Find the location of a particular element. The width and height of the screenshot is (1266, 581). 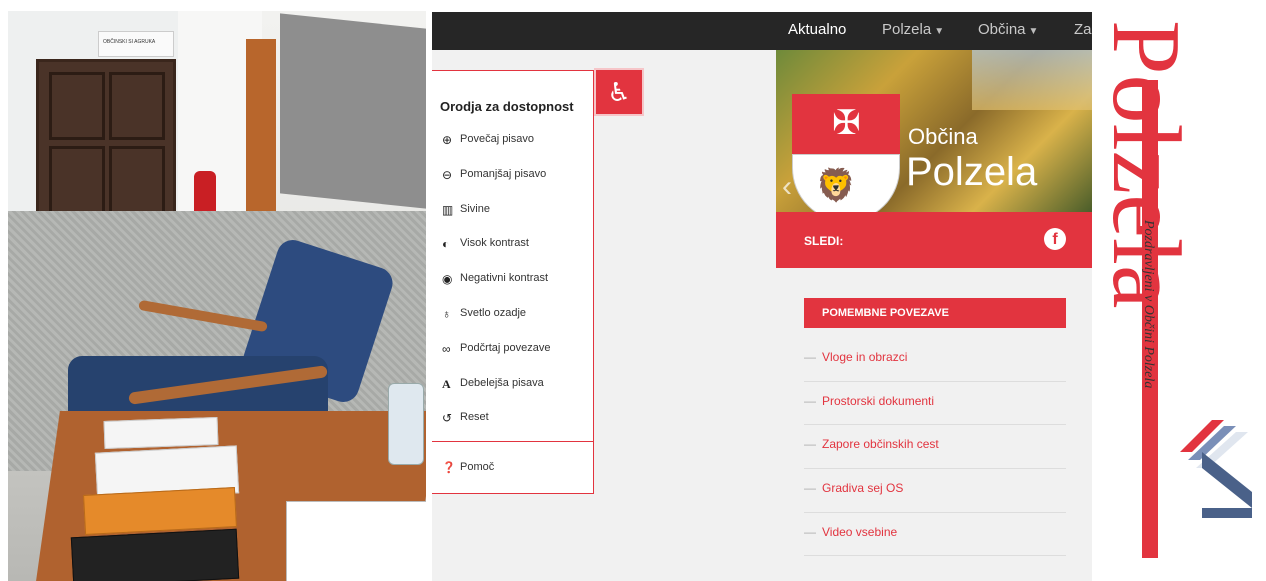

list-item: — Prostorski dokumenti is located at coordinates (935, 404).